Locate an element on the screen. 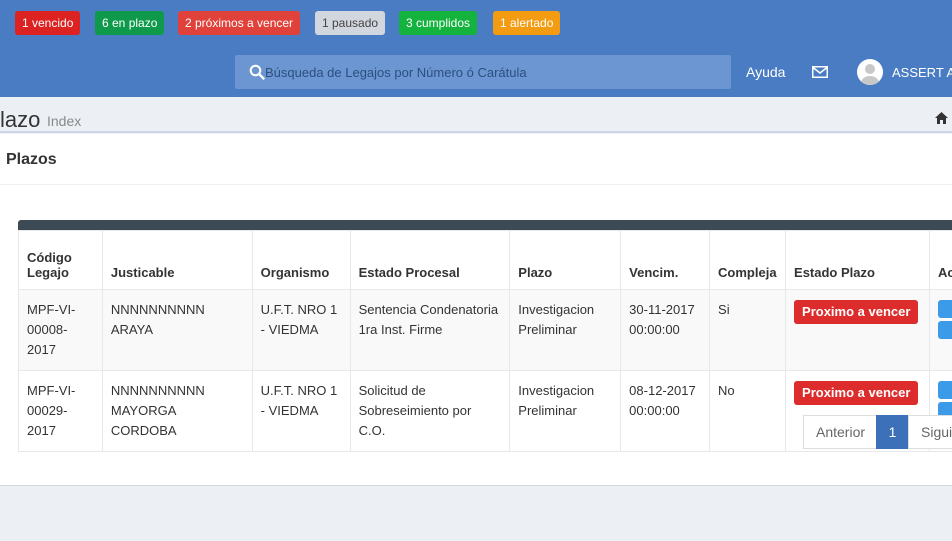  cell-legajo: MPF-VI-00029-2017 is located at coordinates (60, 411).